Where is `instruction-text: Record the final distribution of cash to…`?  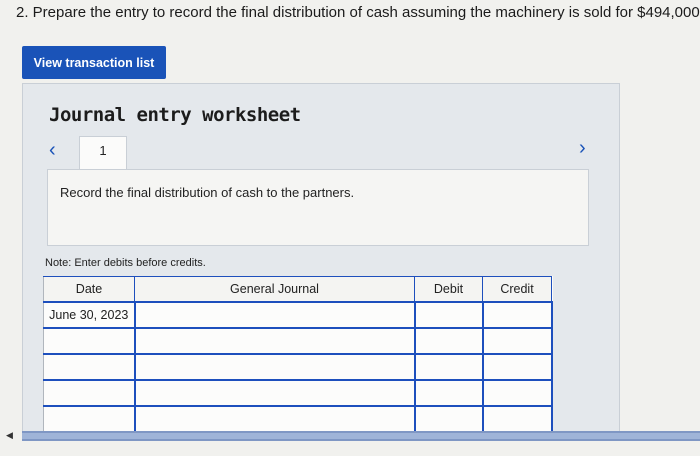
instruction-text: Record the final distribution of cash to… is located at coordinates (207, 192).